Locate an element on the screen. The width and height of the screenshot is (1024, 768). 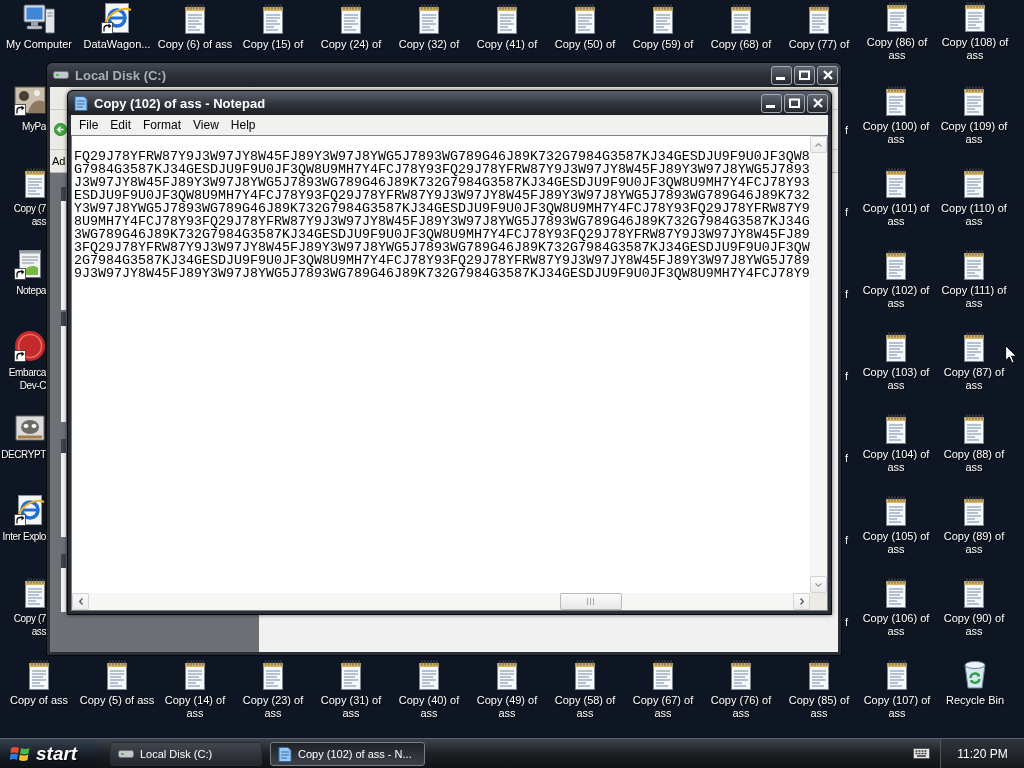
icon-label: Copy (105) of ass is located at coordinates (896, 543).